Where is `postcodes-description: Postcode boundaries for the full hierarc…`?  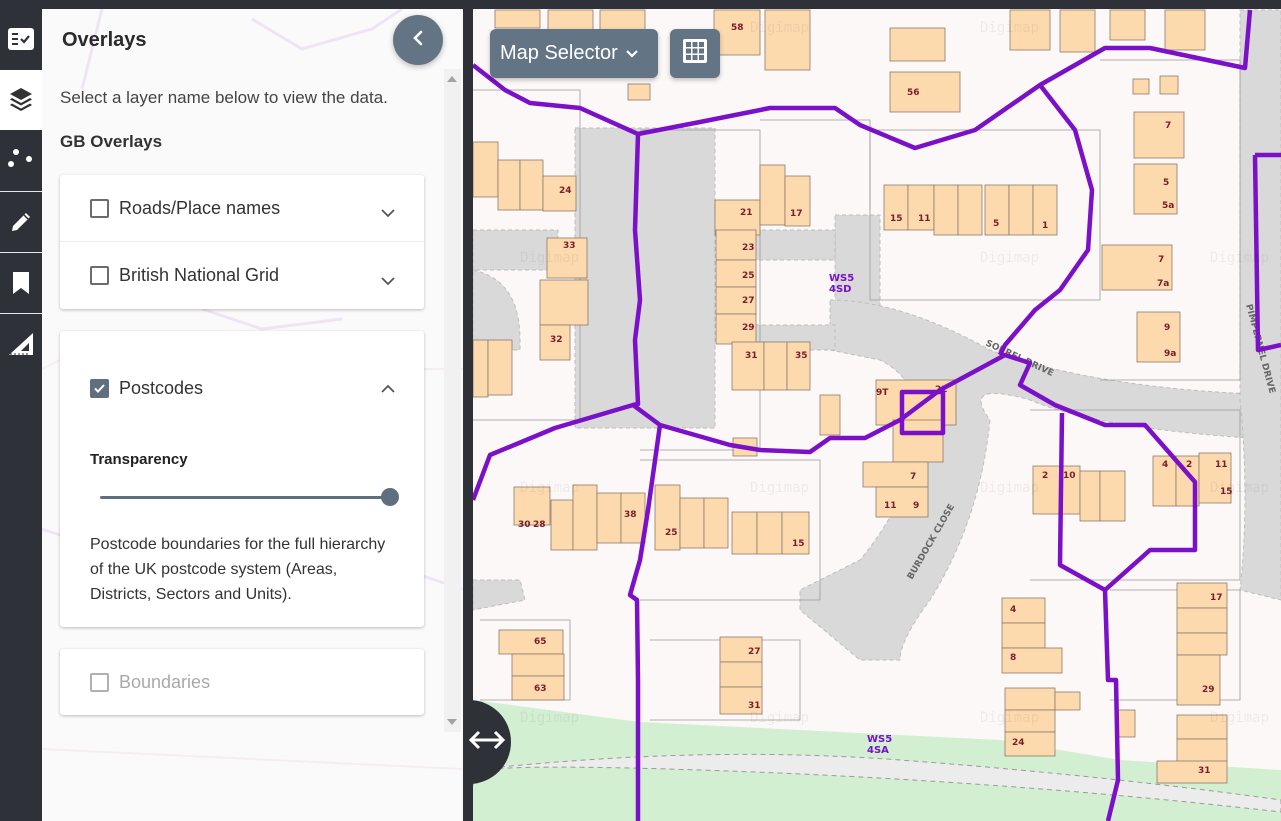
postcodes-description: Postcode boundaries for the full hierarc… is located at coordinates (238, 569).